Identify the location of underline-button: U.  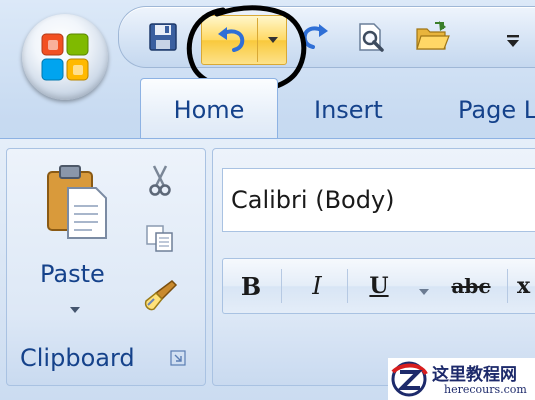
(379, 286).